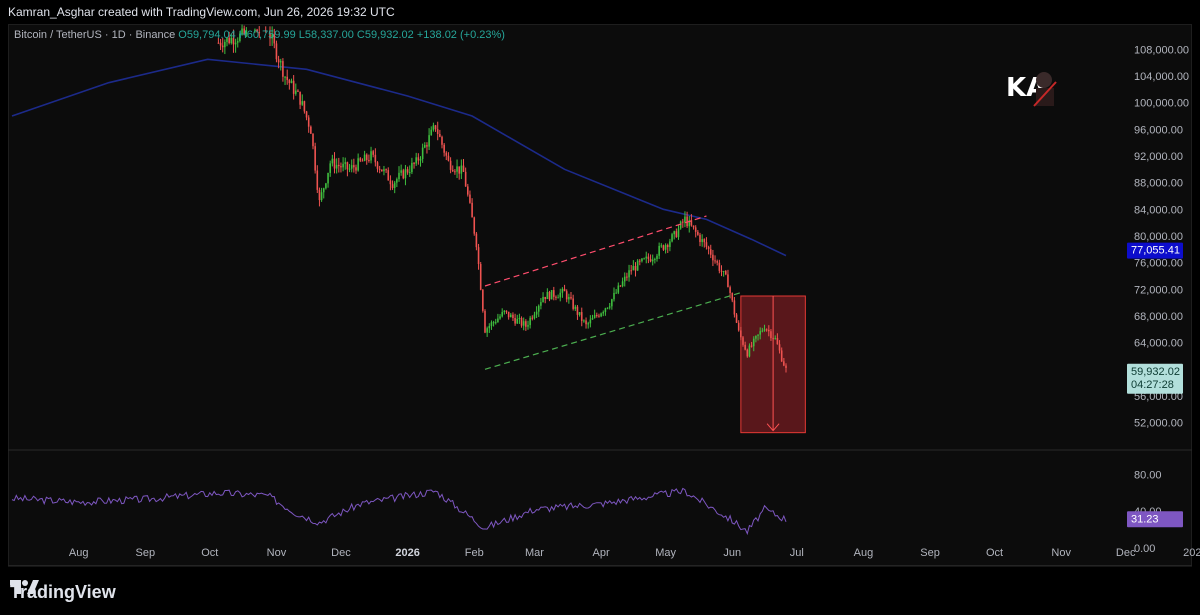 The image size is (1200, 615). What do you see at coordinates (24, 587) in the screenshot?
I see `tradingview-logo-icon` at bounding box center [24, 587].